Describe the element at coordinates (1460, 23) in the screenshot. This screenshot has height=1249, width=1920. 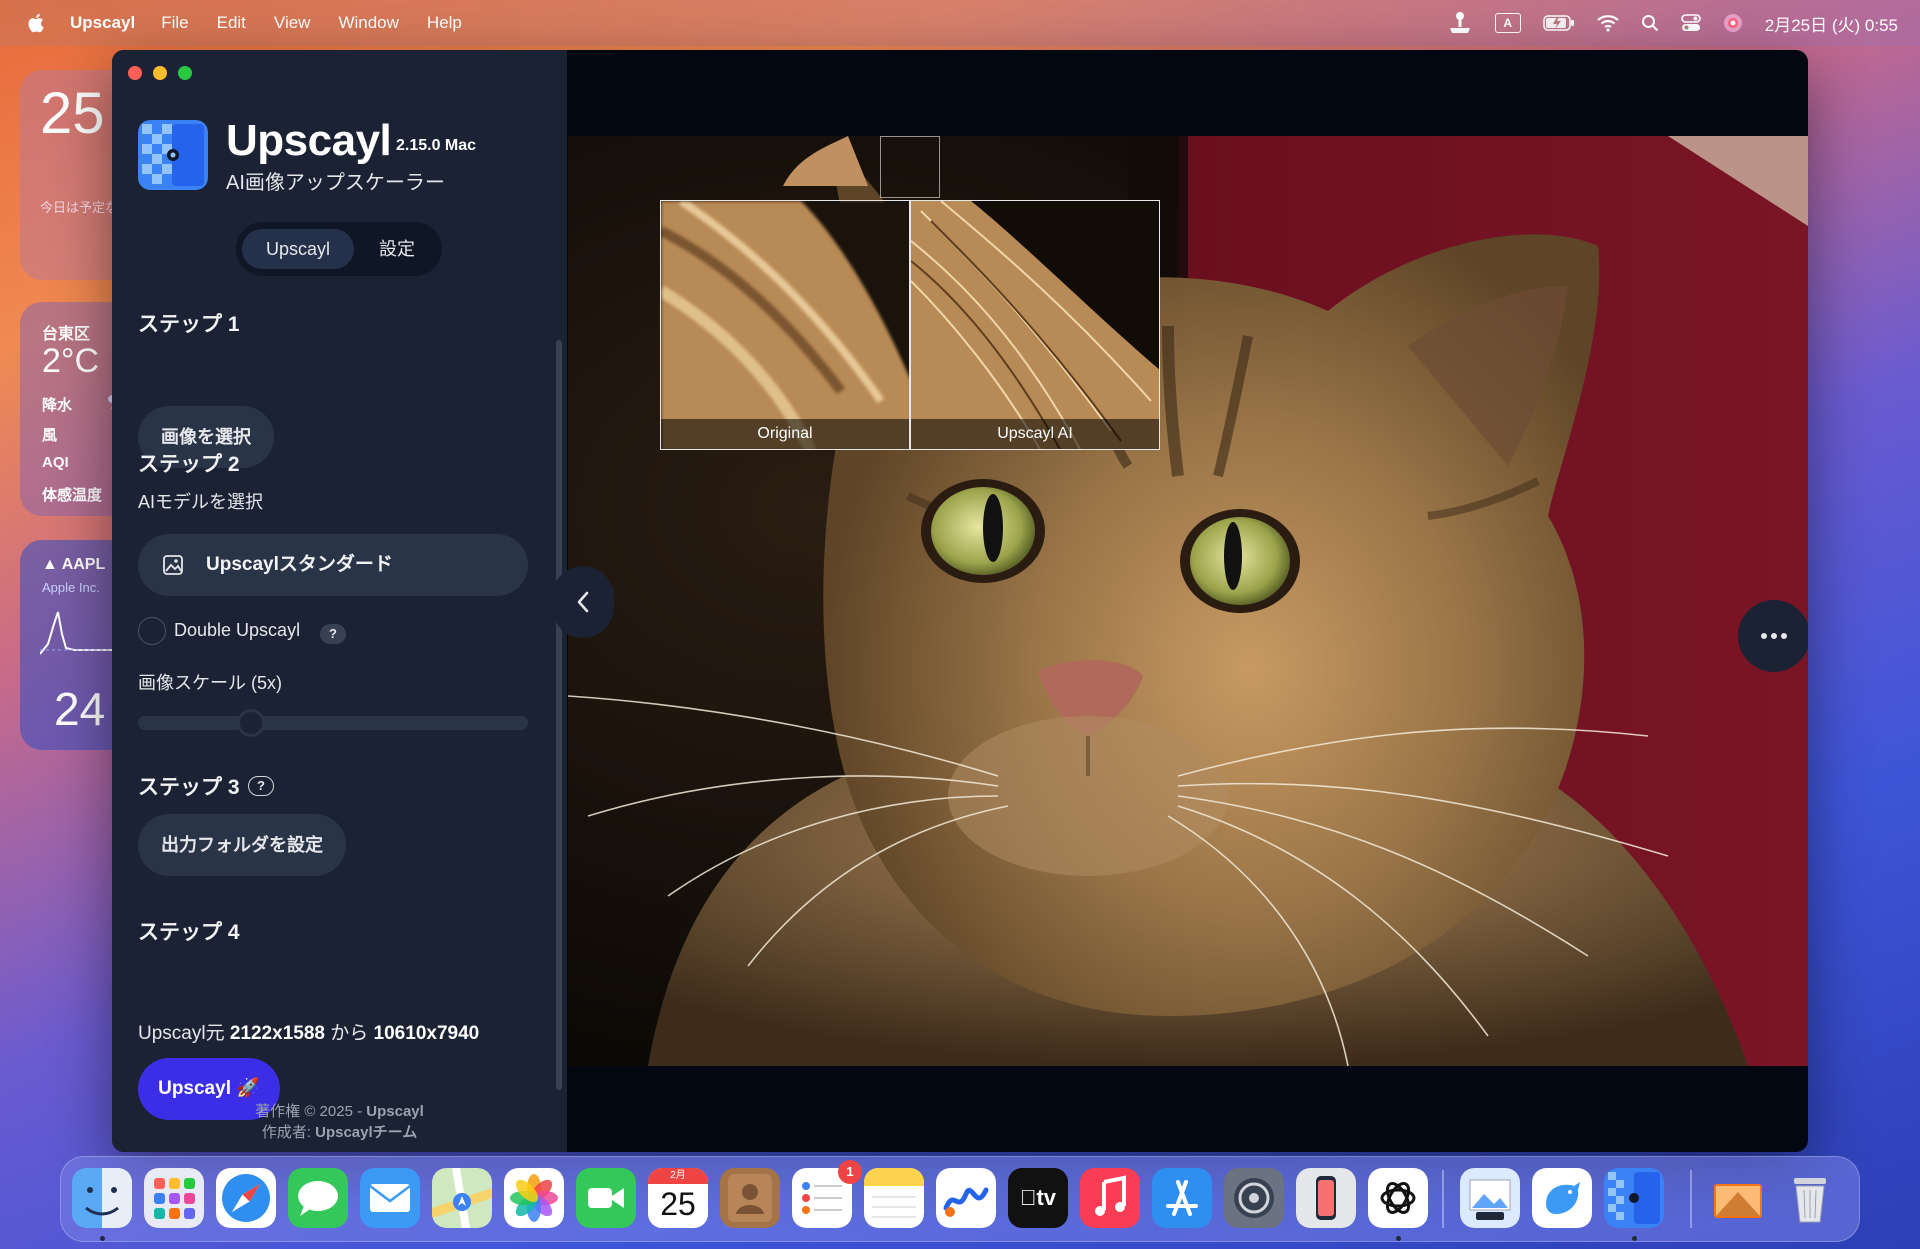
I see `joystick-icon` at that location.